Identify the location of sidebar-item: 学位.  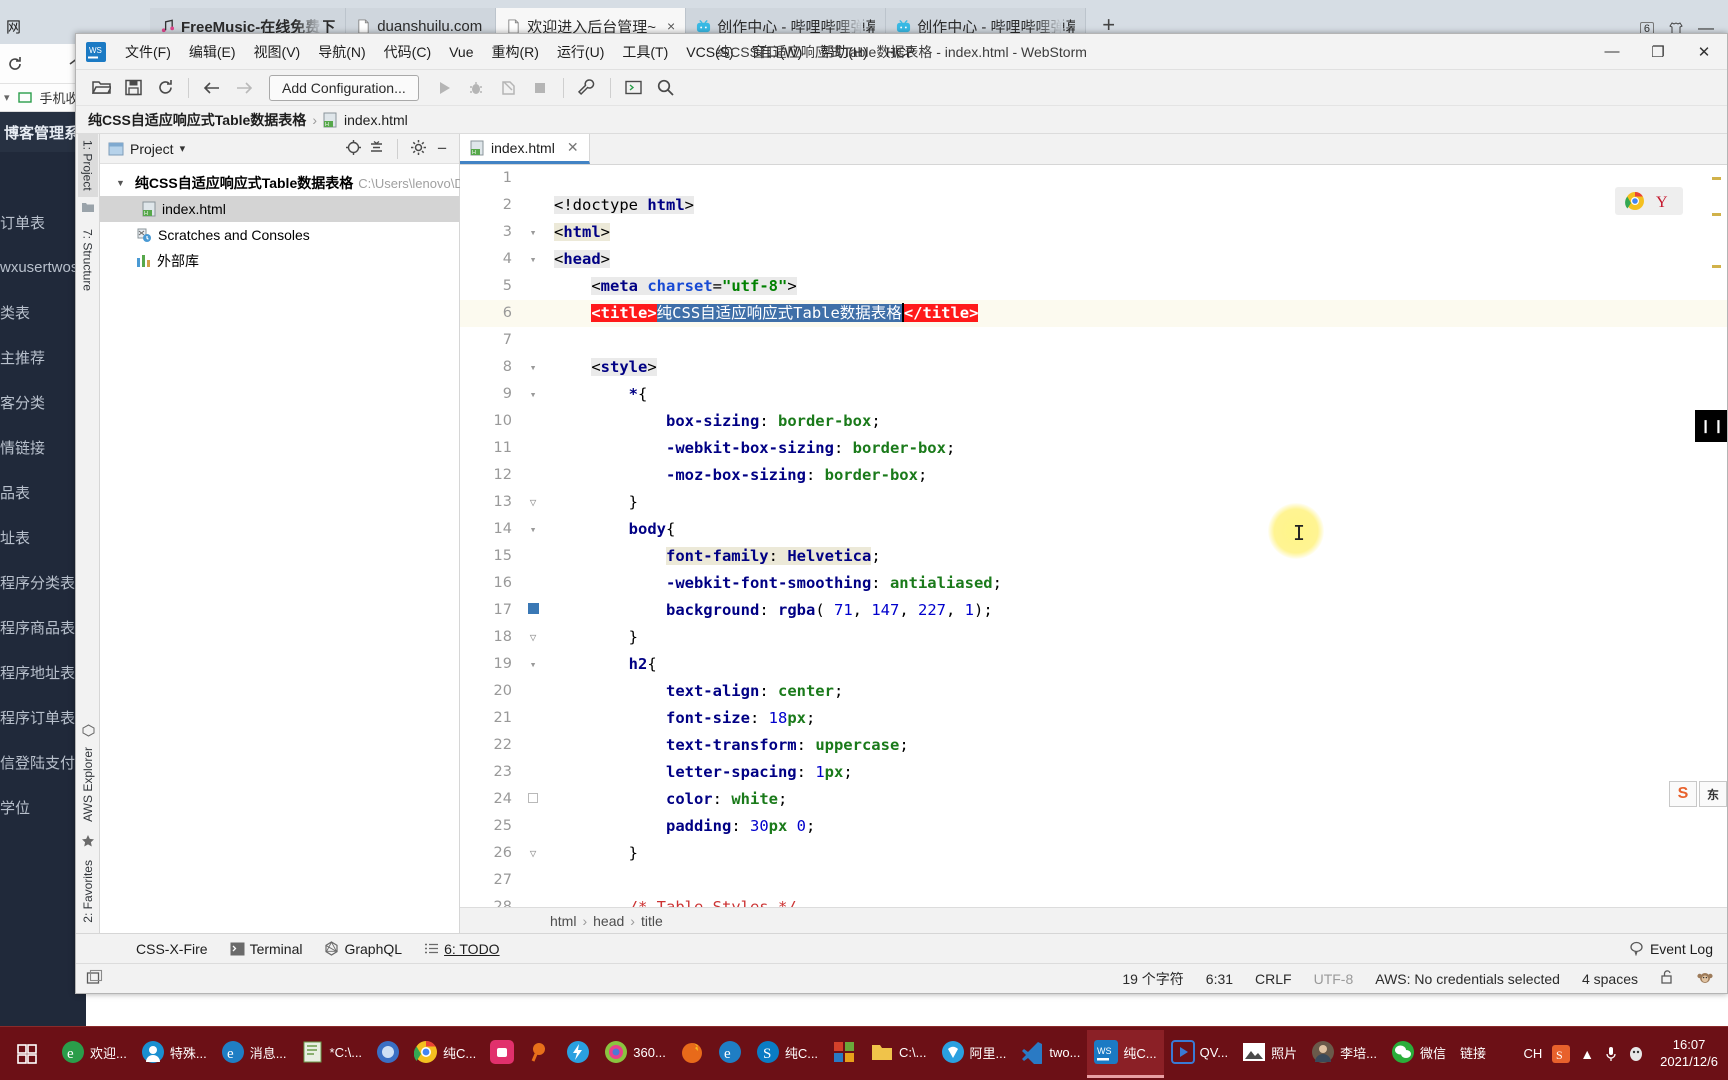
(43, 807).